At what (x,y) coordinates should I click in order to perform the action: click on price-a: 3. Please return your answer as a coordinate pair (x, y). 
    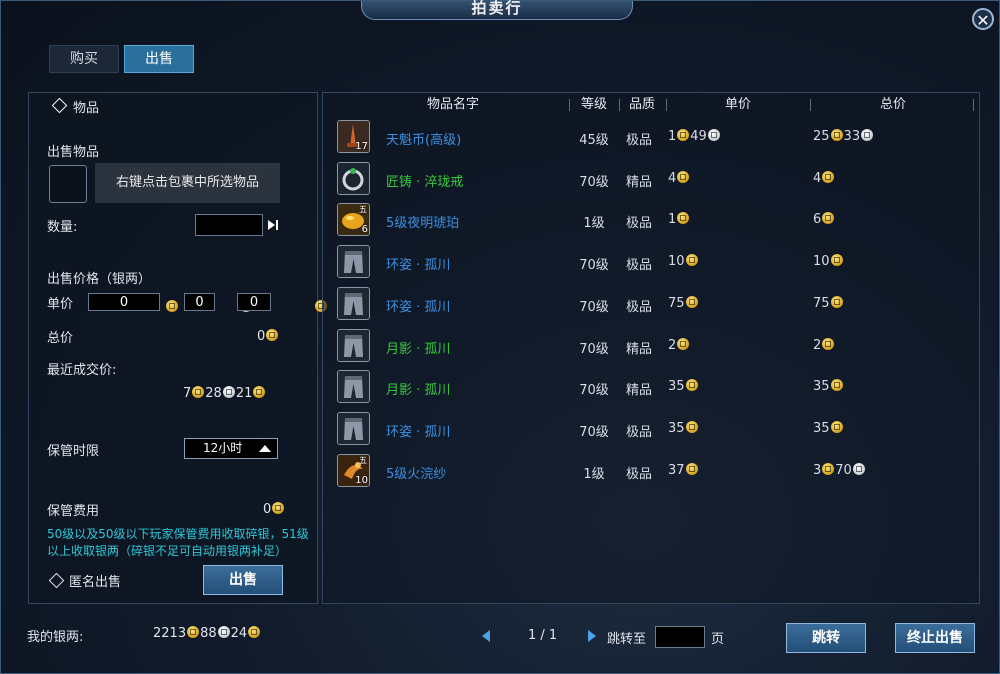
    Looking at the image, I should click on (817, 470).